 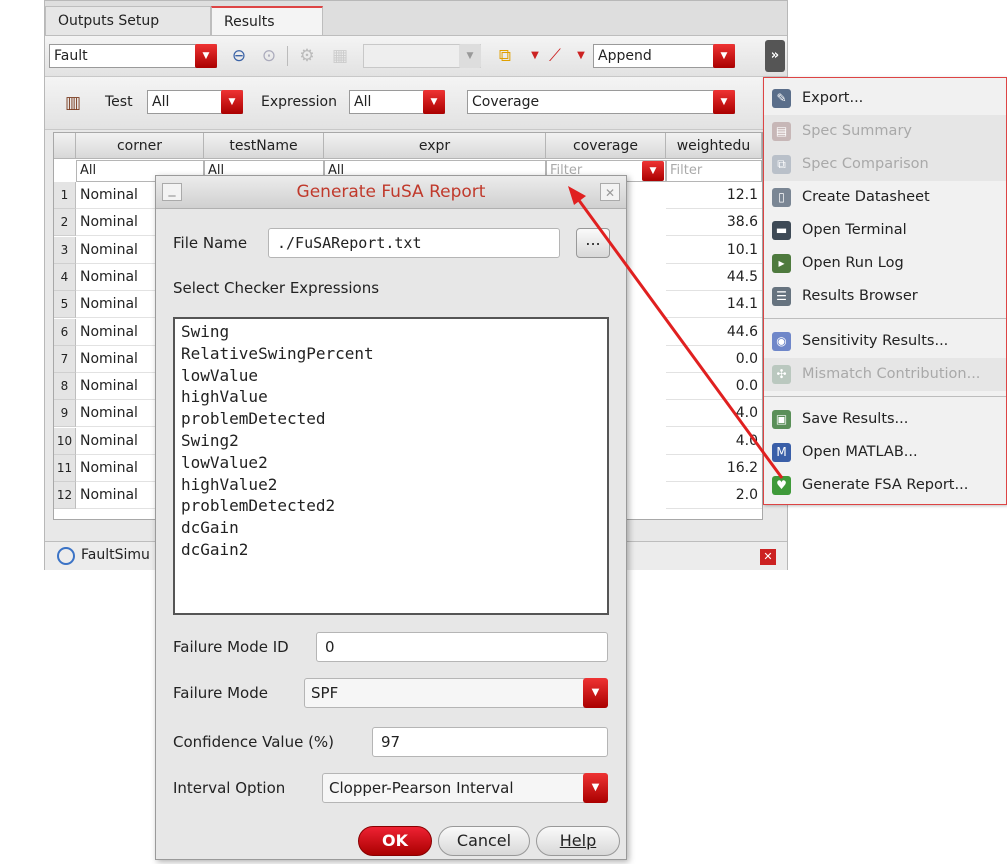 I want to click on expression-item: lowValue, so click(x=391, y=376).